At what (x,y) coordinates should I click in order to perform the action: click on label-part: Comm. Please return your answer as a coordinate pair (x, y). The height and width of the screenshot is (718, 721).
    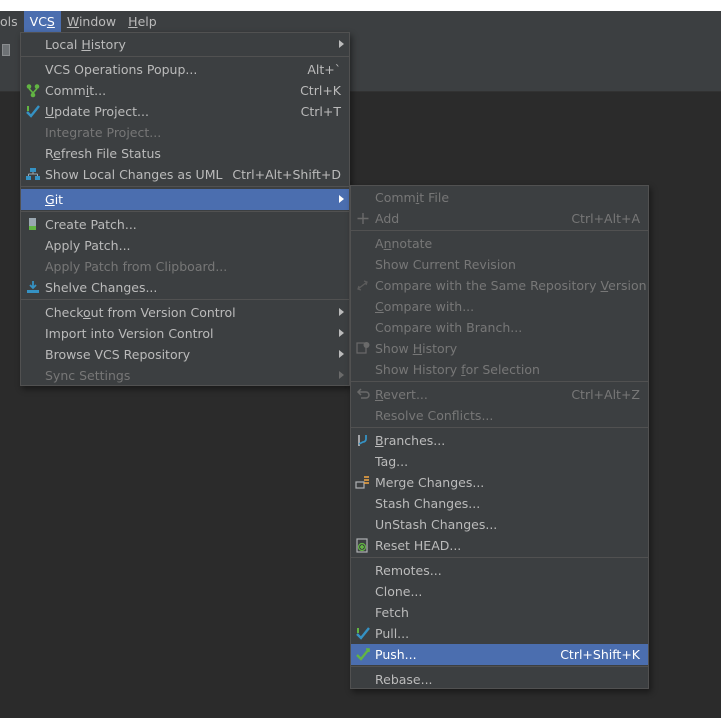
    Looking at the image, I should click on (395, 197).